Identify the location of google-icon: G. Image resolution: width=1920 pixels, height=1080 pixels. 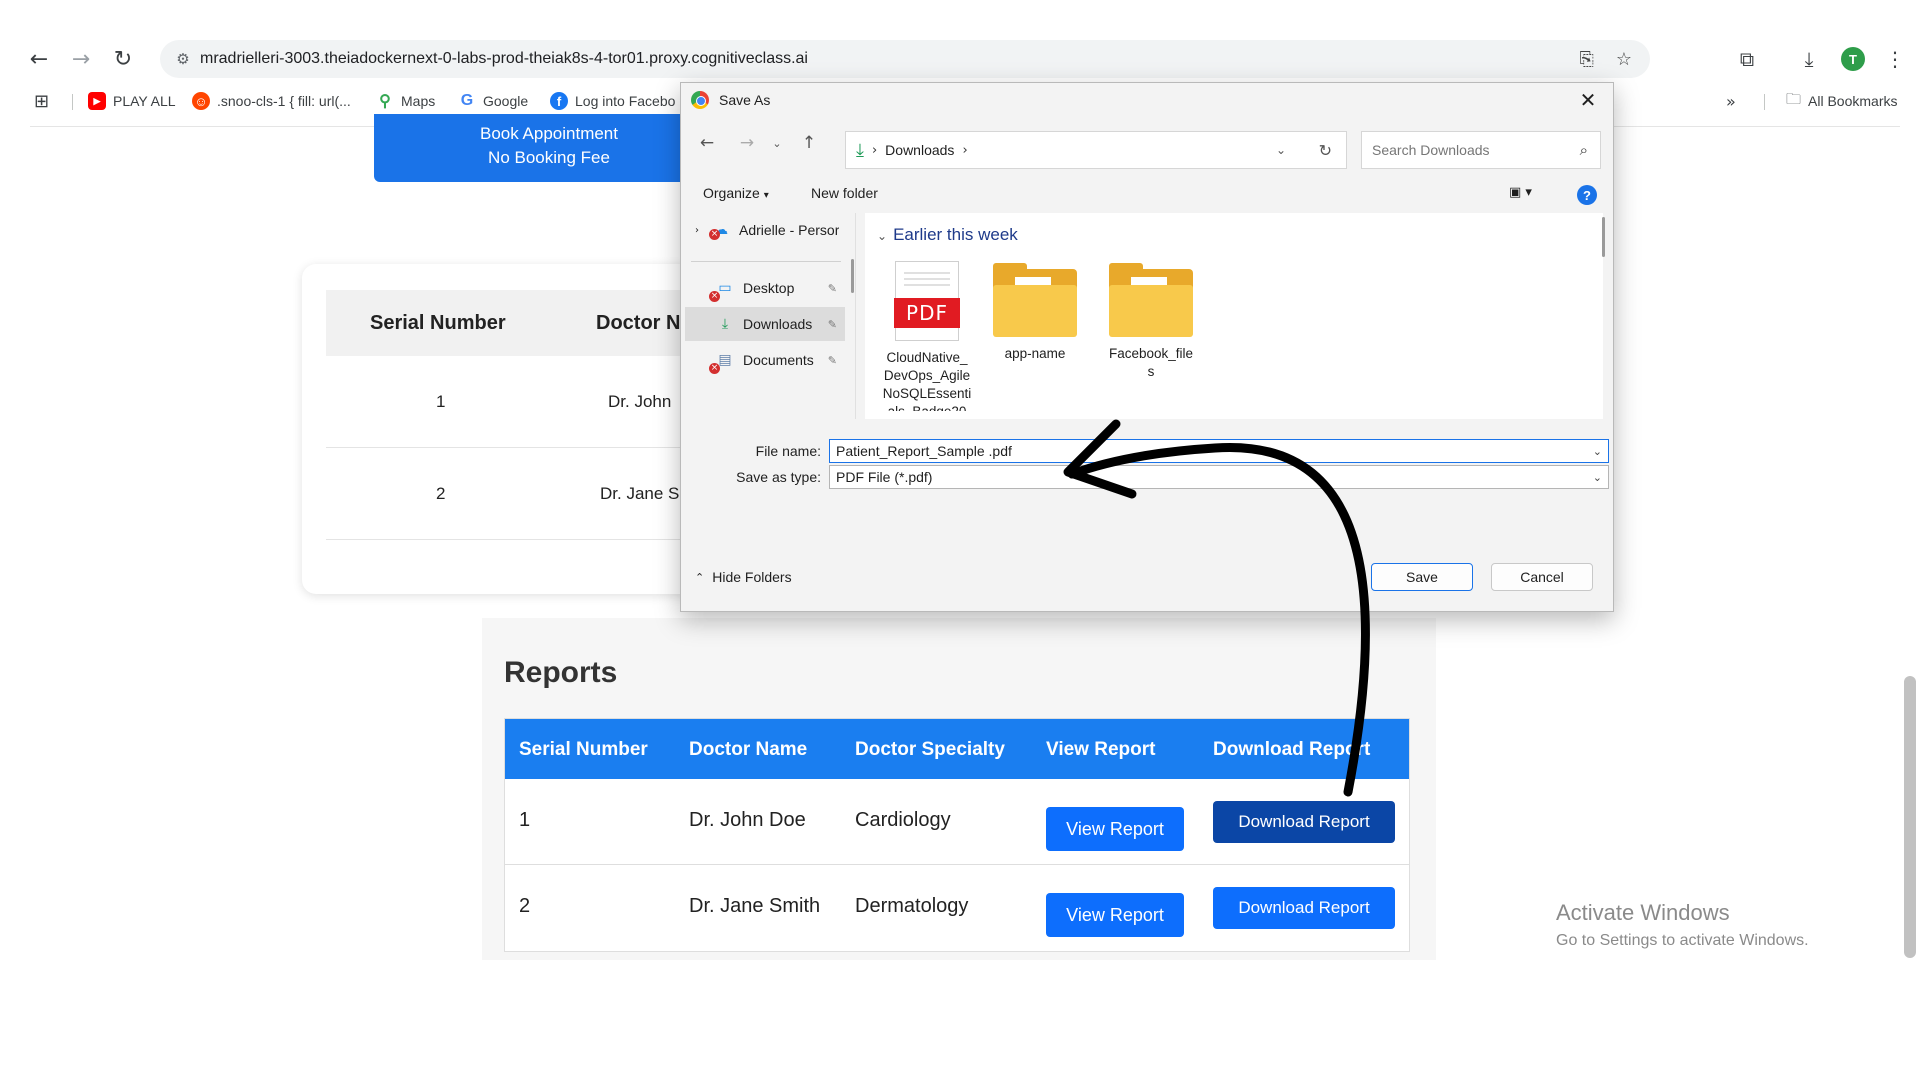
(467, 100).